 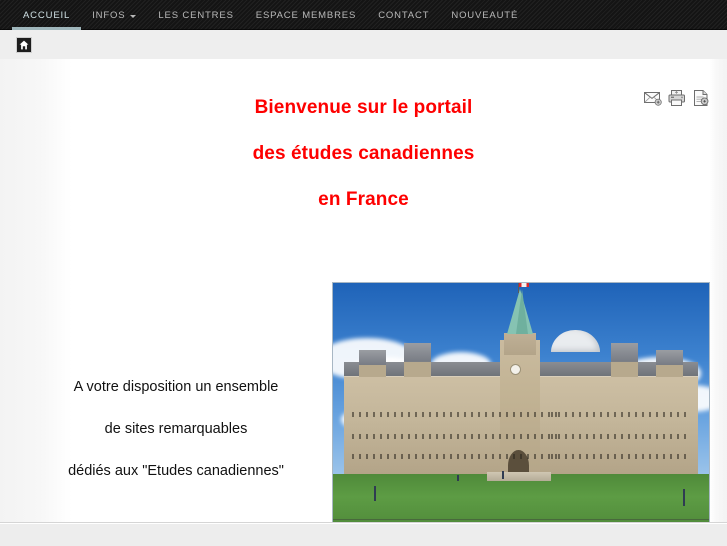 I want to click on nav-item-contact: CONTACT, so click(x=403, y=15).